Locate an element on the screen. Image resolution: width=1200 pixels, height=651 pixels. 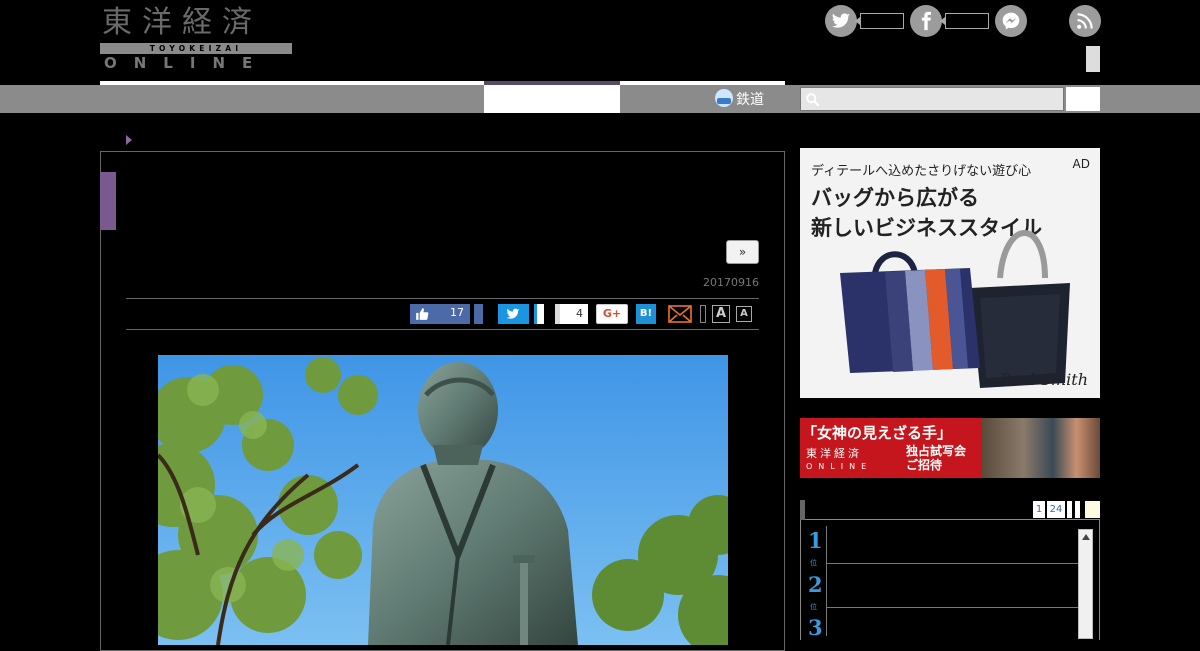
nav-item-rail-label: 鉄道 is located at coordinates (750, 100).